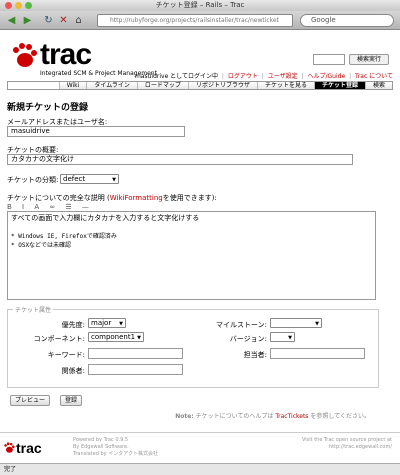  What do you see at coordinates (18, 5) in the screenshot?
I see `minimize-window-button` at bounding box center [18, 5].